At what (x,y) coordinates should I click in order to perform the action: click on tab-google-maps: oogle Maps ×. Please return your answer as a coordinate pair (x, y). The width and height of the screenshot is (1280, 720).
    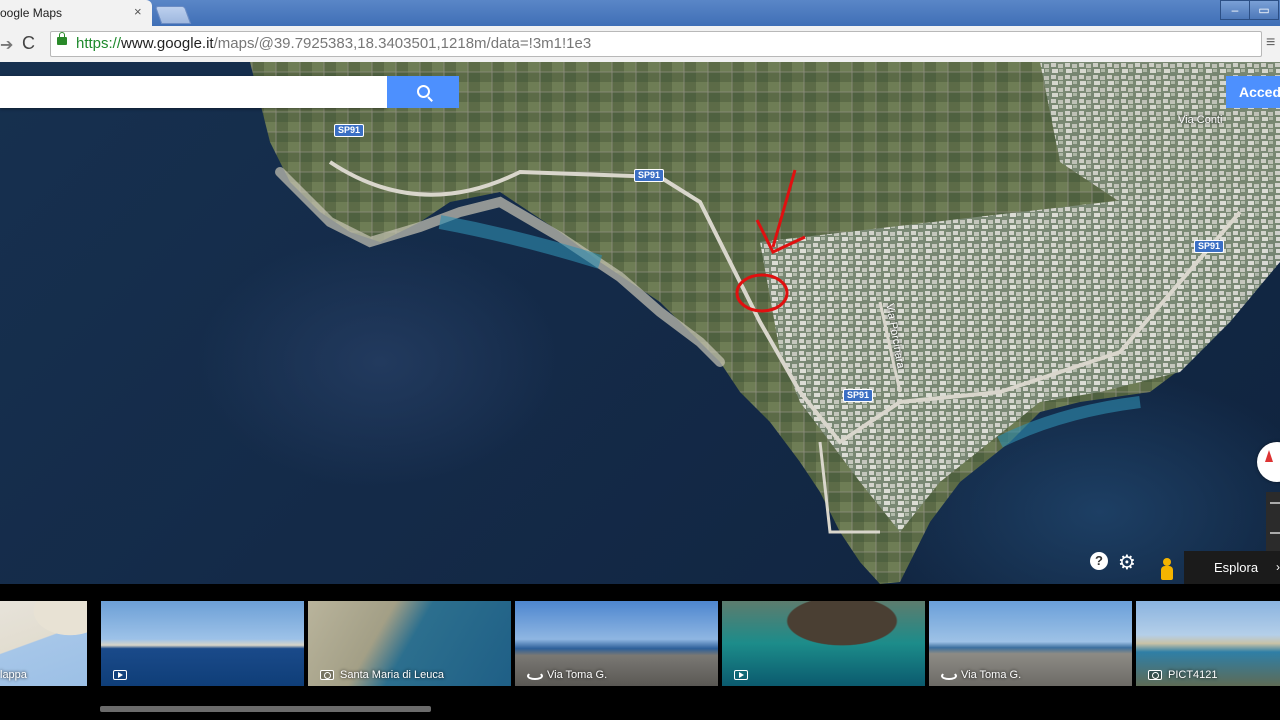
    Looking at the image, I should click on (76, 13).